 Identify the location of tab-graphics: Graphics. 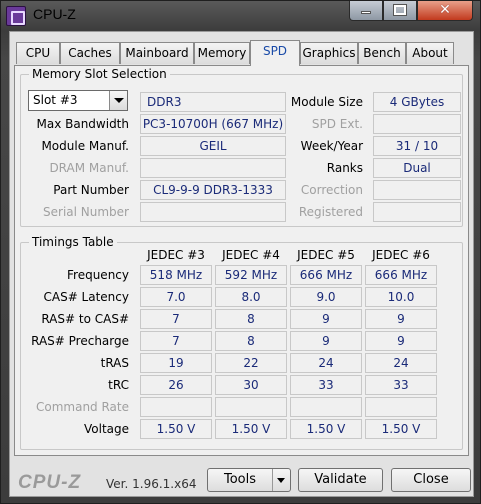
(329, 53).